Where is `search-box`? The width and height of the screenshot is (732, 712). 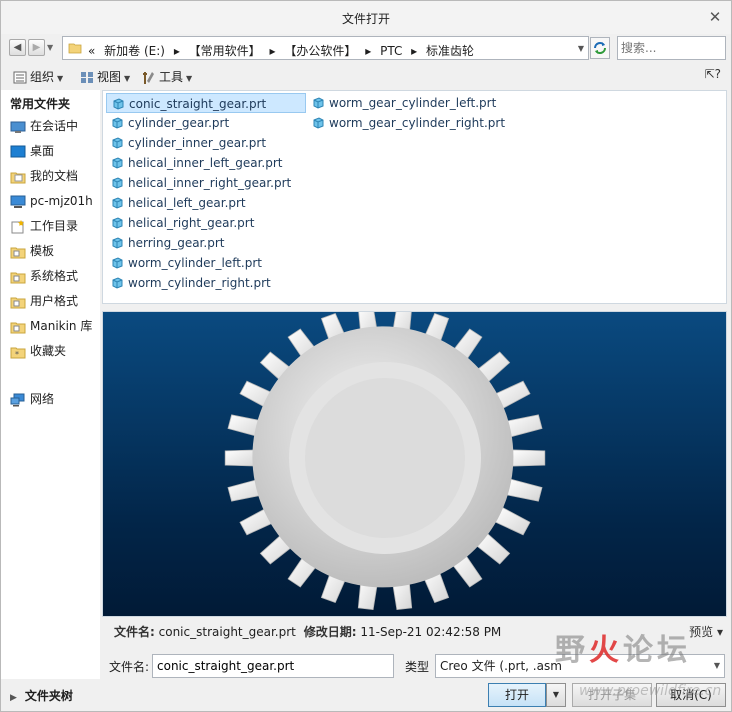 search-box is located at coordinates (671, 48).